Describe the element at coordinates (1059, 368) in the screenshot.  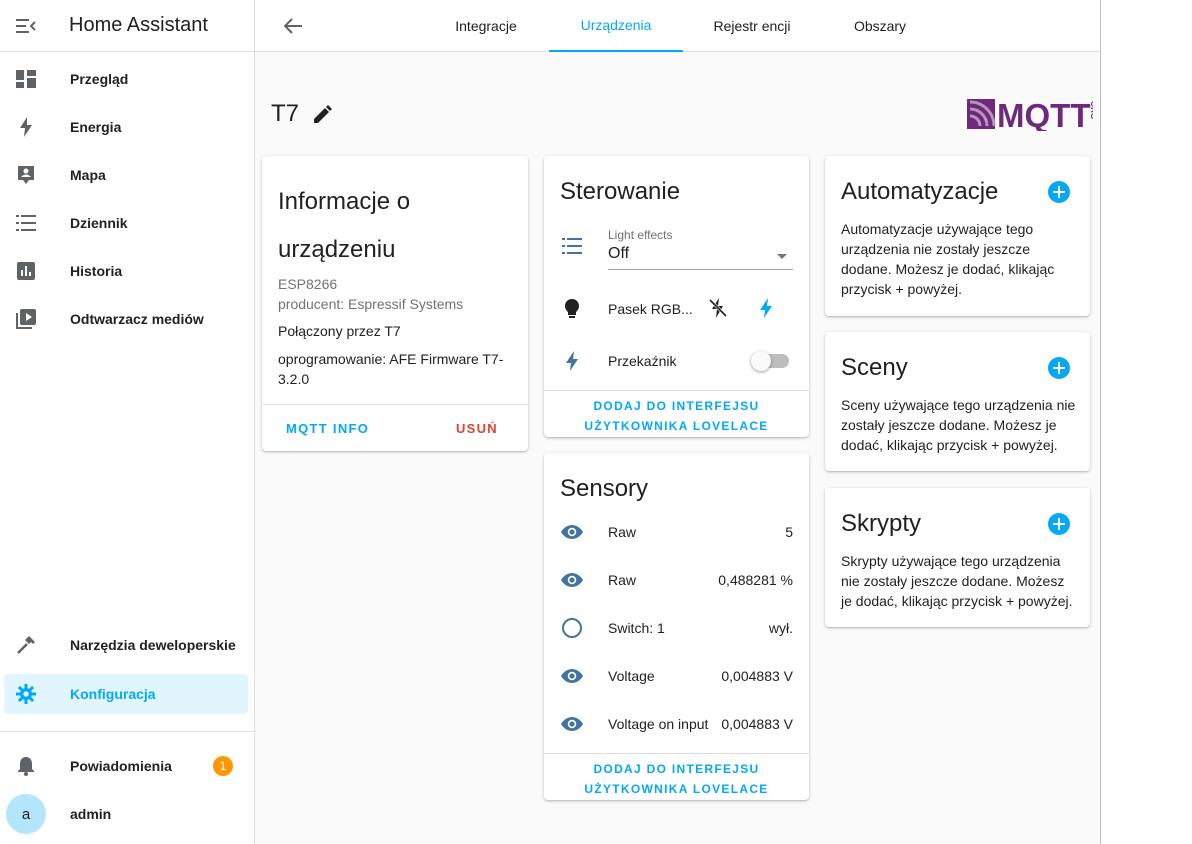
I see `add-scene-button` at that location.